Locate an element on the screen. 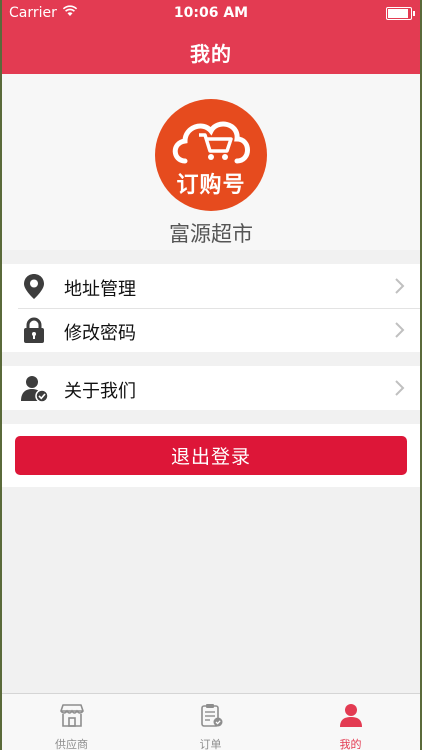 The image size is (422, 750). menu-item-change-password: 修改密码 is located at coordinates (211, 330).